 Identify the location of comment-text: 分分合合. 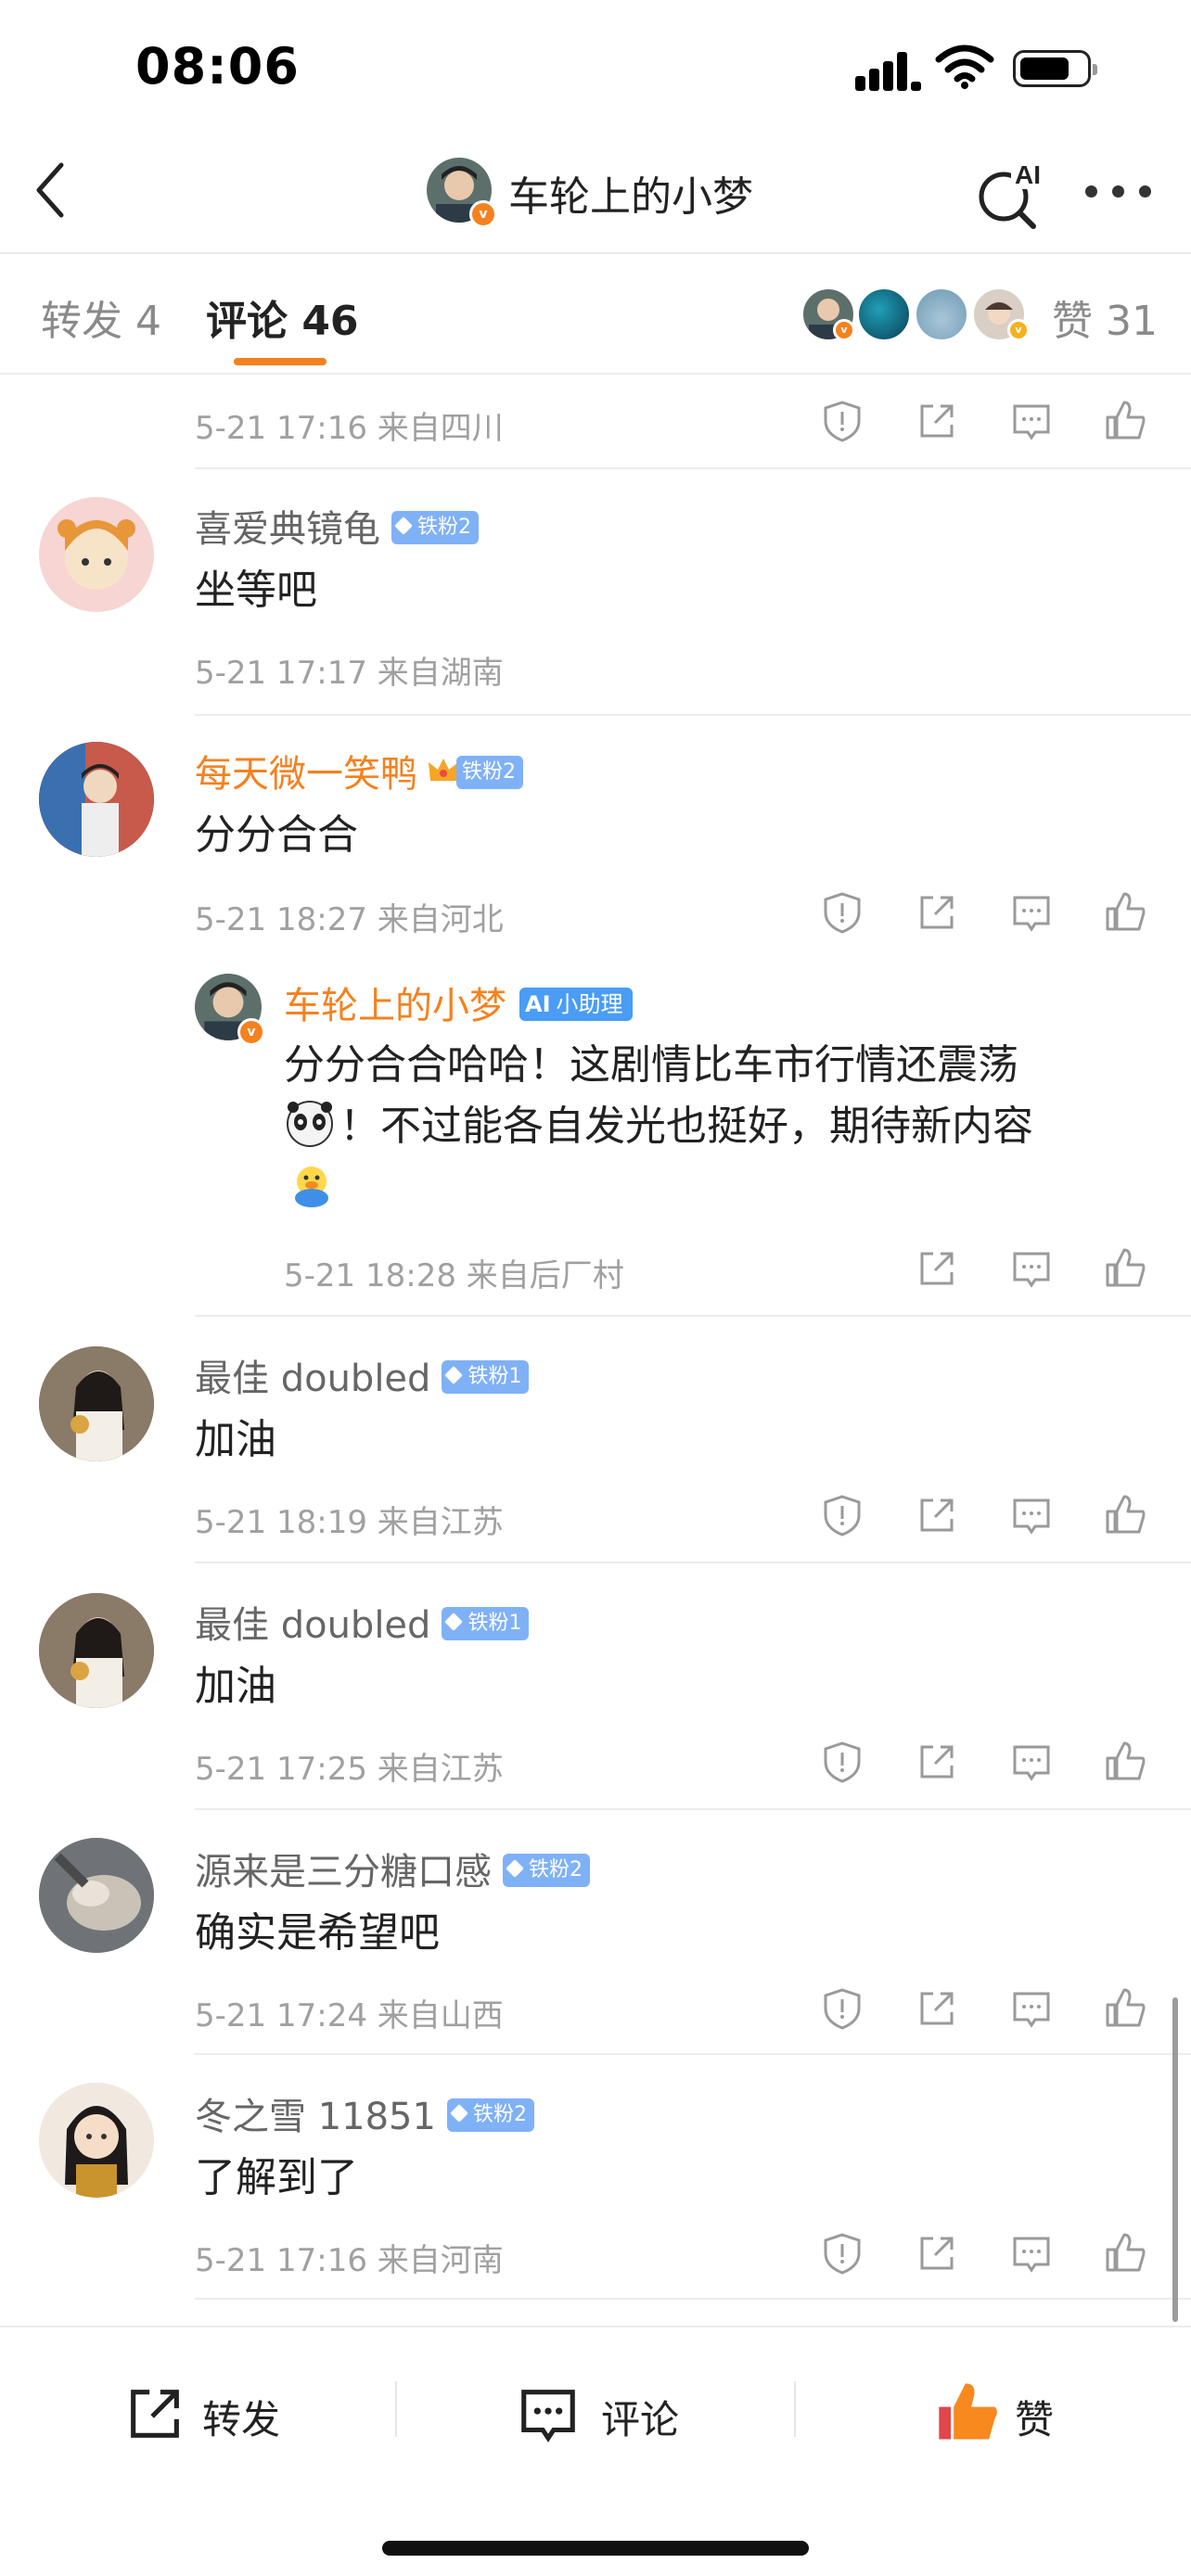
(276, 835).